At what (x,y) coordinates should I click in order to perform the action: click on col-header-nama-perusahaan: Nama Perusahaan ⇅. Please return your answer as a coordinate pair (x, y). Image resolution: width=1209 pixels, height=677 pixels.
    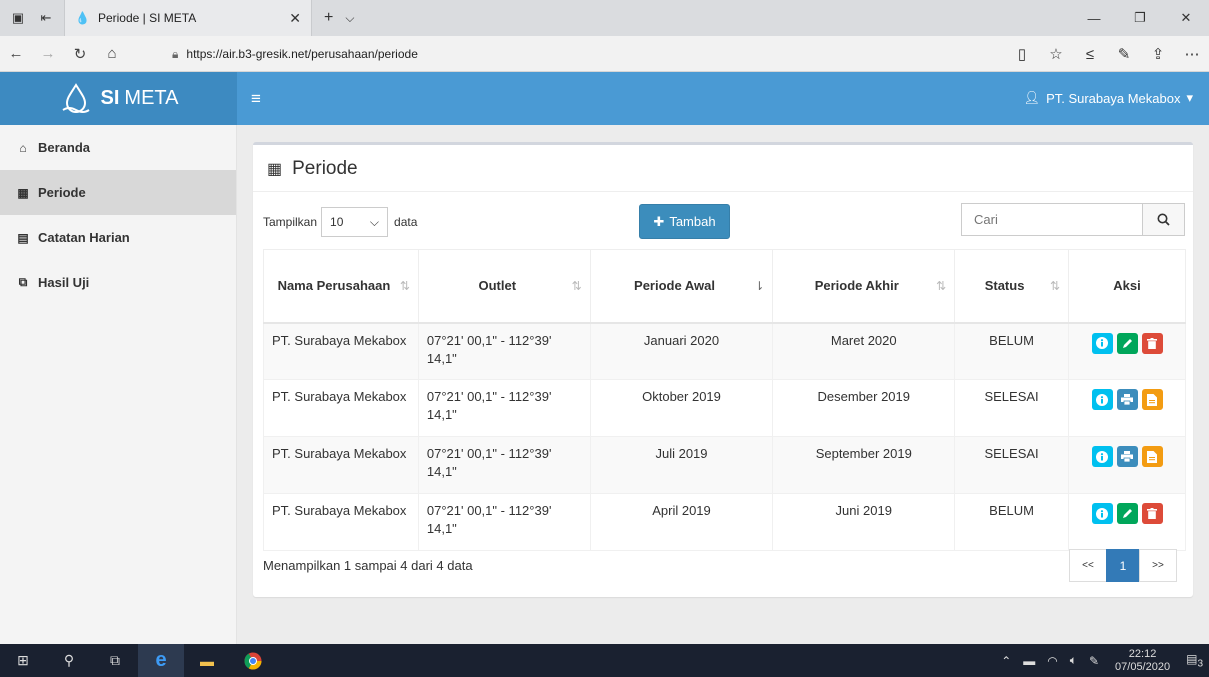
    Looking at the image, I should click on (341, 286).